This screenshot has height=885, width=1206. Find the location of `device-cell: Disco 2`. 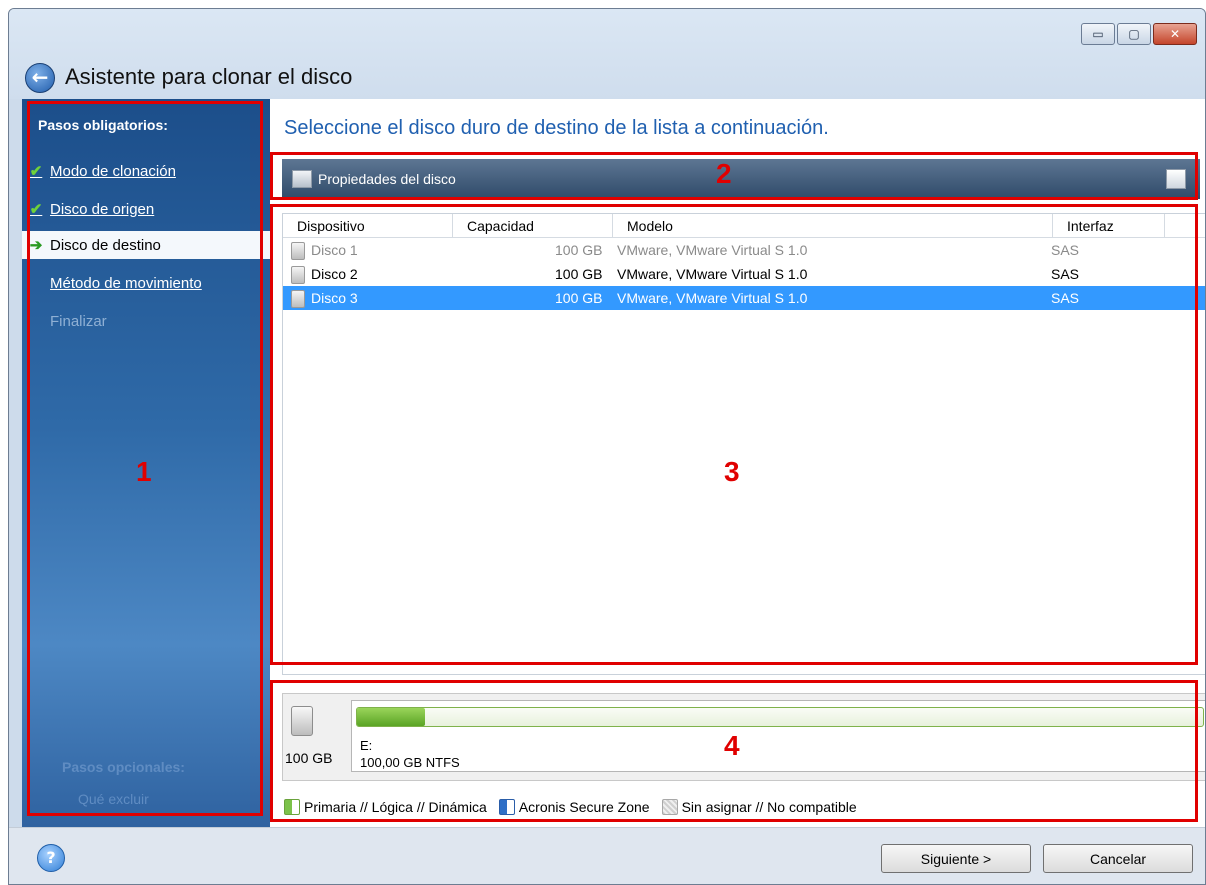

device-cell: Disco 2 is located at coordinates (334, 274).